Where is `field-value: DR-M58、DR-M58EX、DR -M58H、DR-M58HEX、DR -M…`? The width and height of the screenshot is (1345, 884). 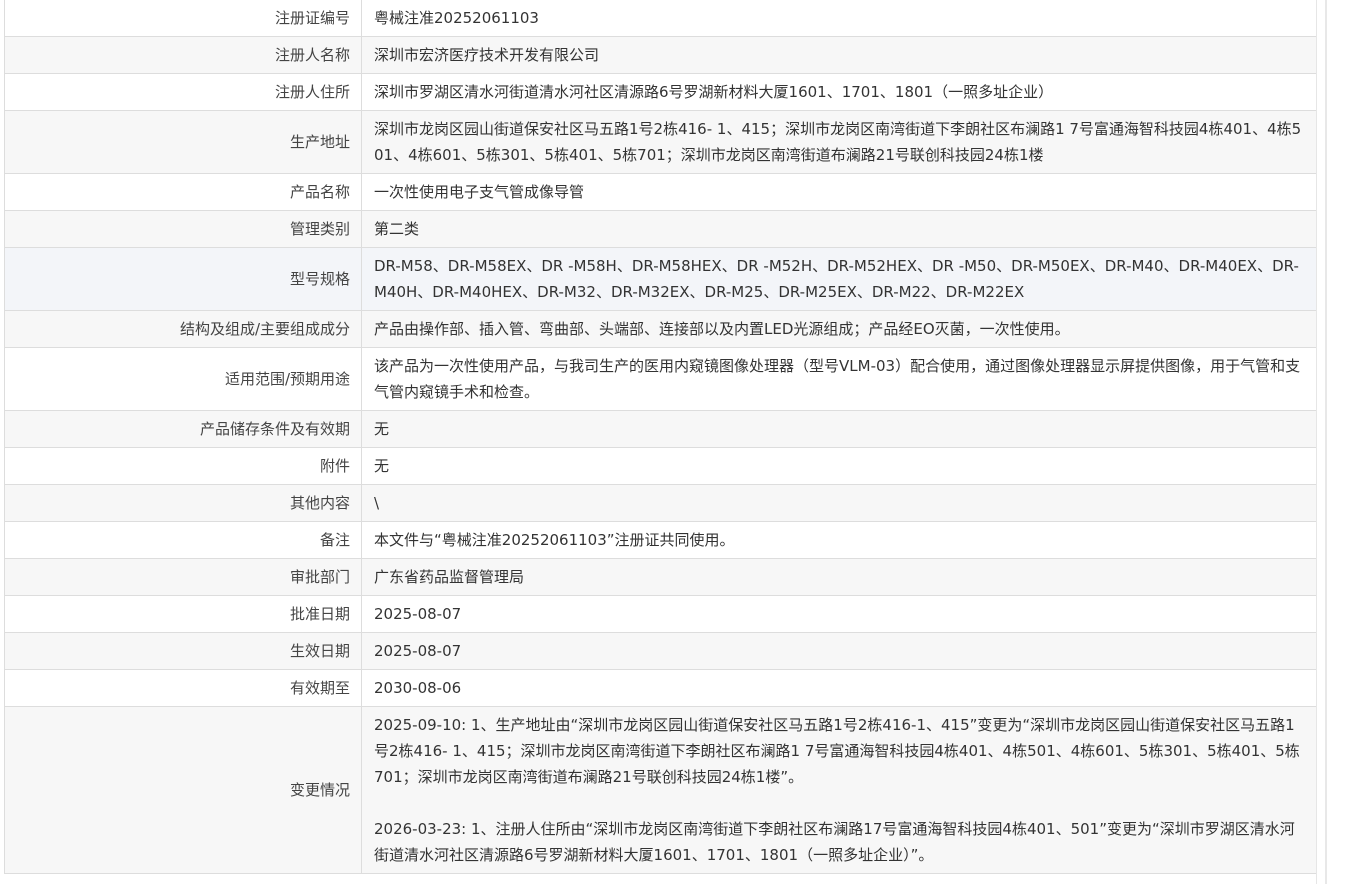
field-value: DR-M58、DR-M58EX、DR -M58H、DR-M58HEX、DR -M… is located at coordinates (839, 279).